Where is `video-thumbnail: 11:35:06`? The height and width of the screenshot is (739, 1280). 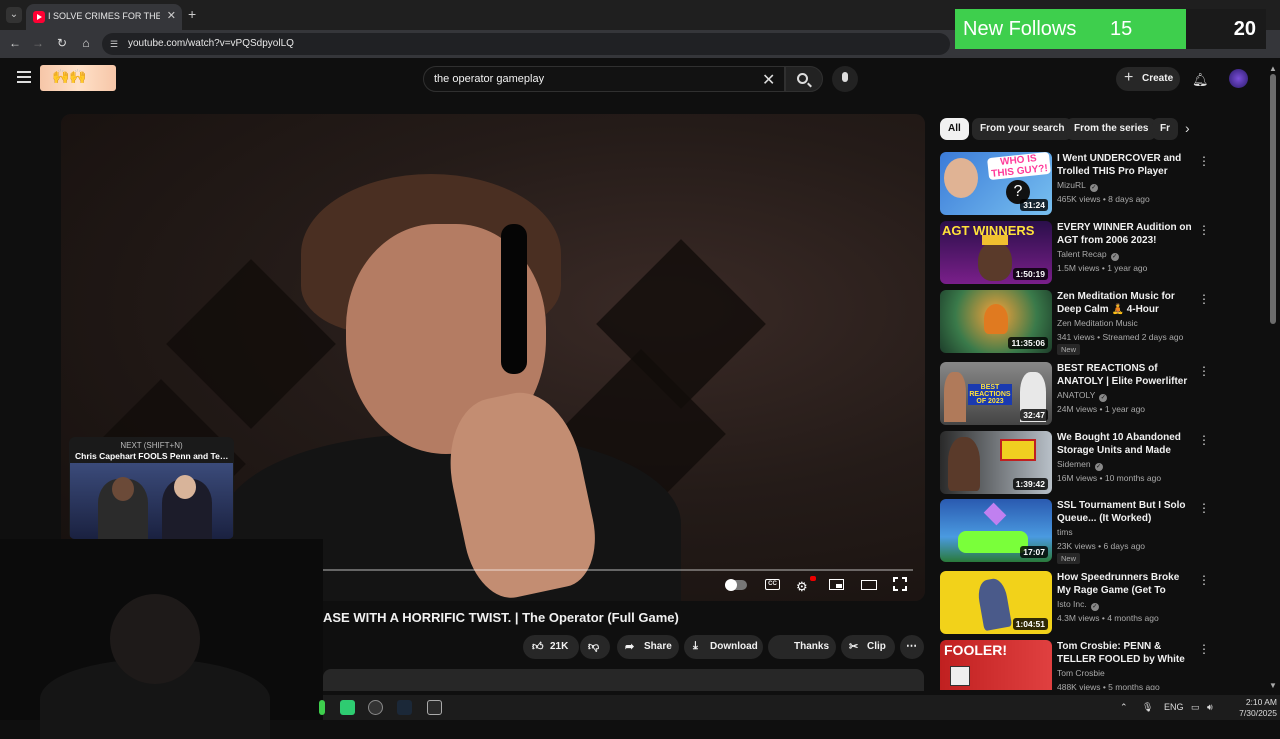
video-thumbnail: 11:35:06 is located at coordinates (996, 321).